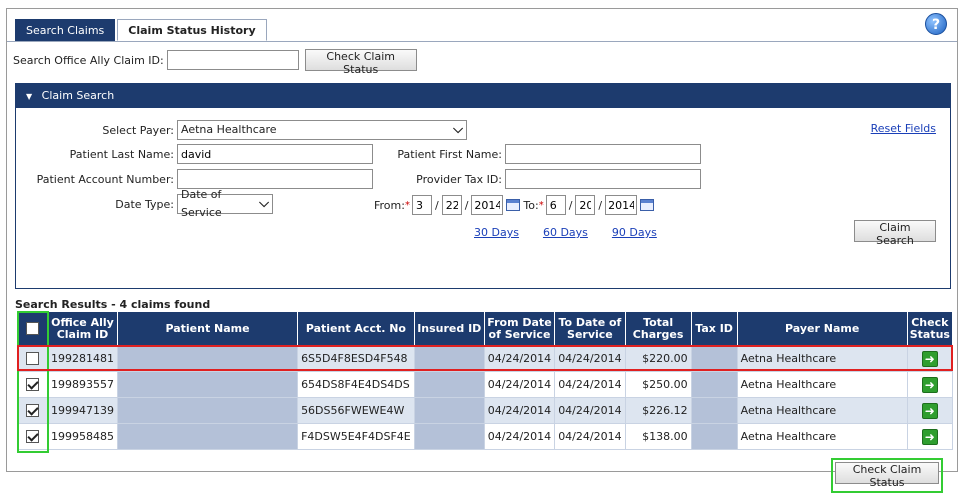 Image resolution: width=964 pixels, height=493 pixels. Describe the element at coordinates (82, 410) in the screenshot. I see `claim-id-cell: 199947139` at that location.